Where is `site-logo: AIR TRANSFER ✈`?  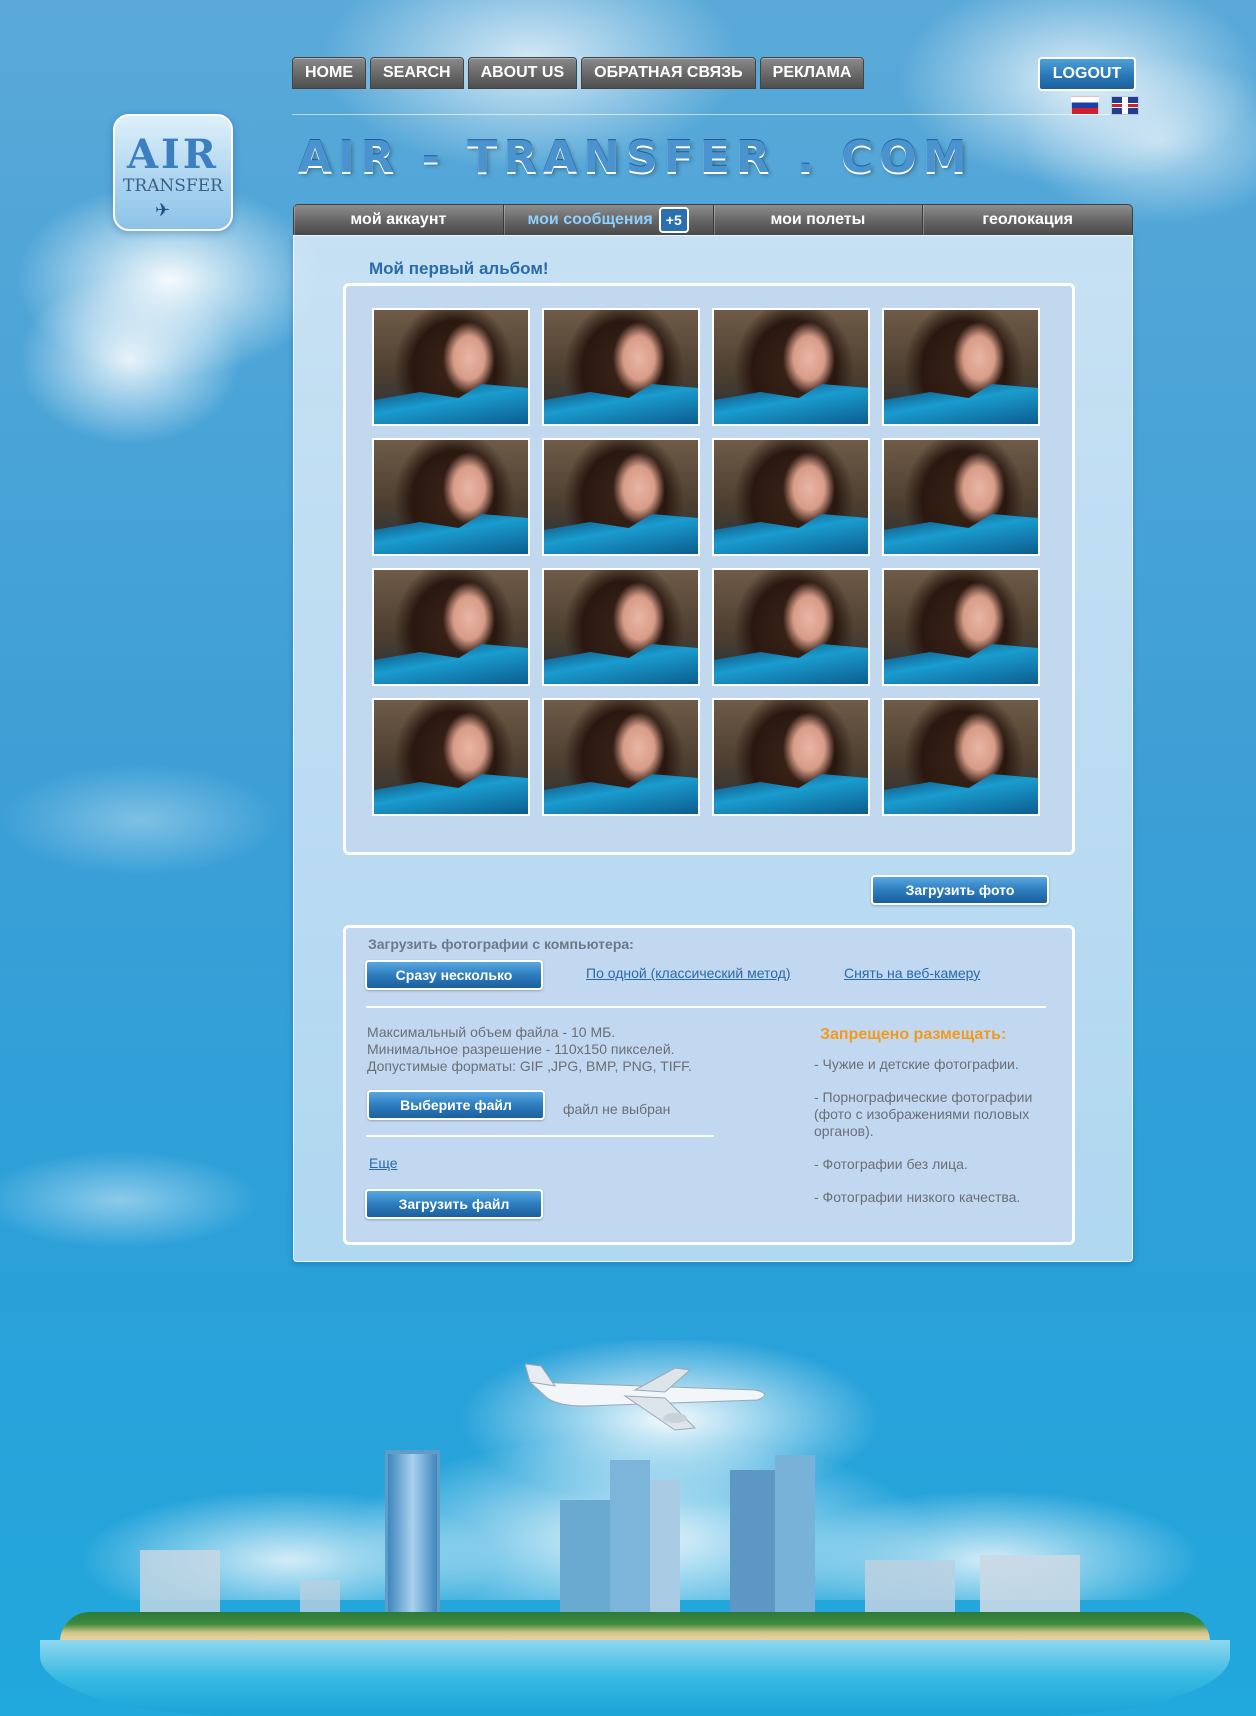 site-logo: AIR TRANSFER ✈ is located at coordinates (173, 172).